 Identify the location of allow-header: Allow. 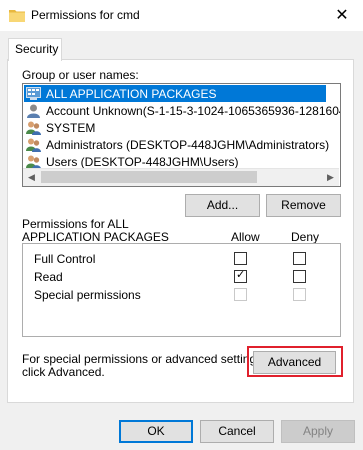
(245, 237).